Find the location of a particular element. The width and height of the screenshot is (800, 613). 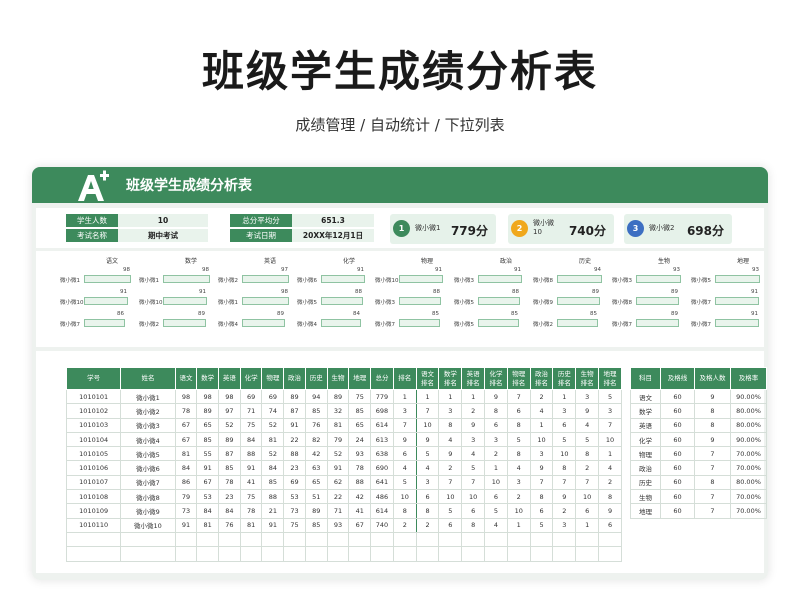

table-cell: 91 is located at coordinates (273, 525).